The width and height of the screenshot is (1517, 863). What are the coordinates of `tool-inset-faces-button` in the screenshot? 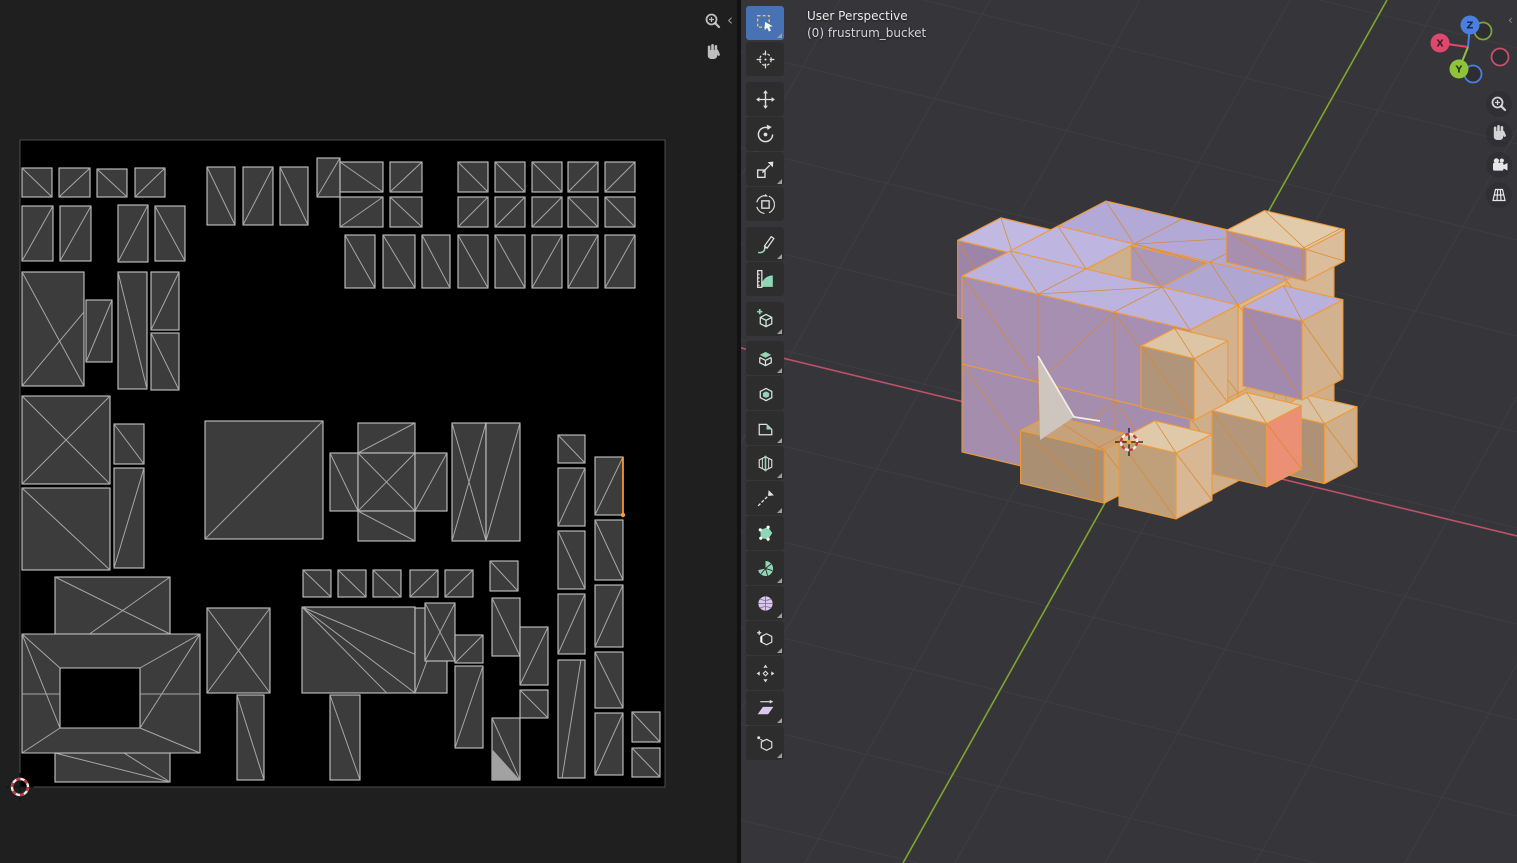 It's located at (765, 393).